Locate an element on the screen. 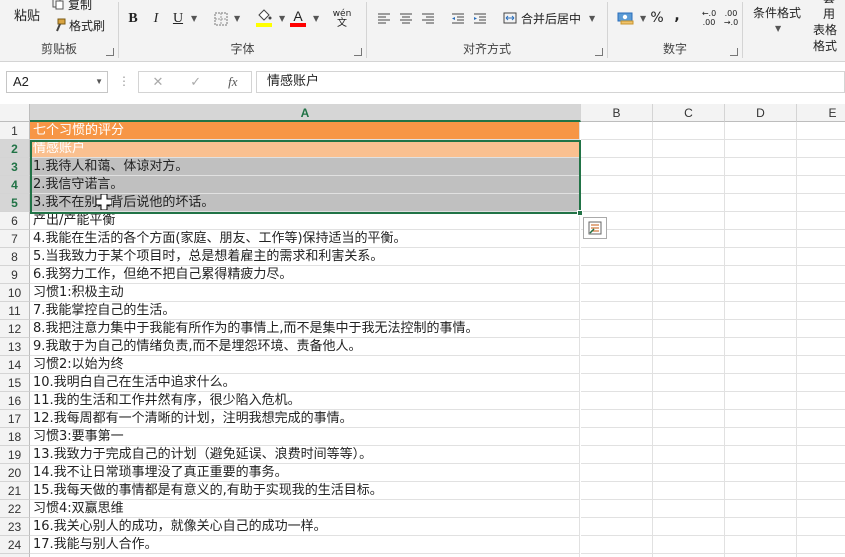 This screenshot has height=557, width=845. enter-icon: ✓ is located at coordinates (195, 82).